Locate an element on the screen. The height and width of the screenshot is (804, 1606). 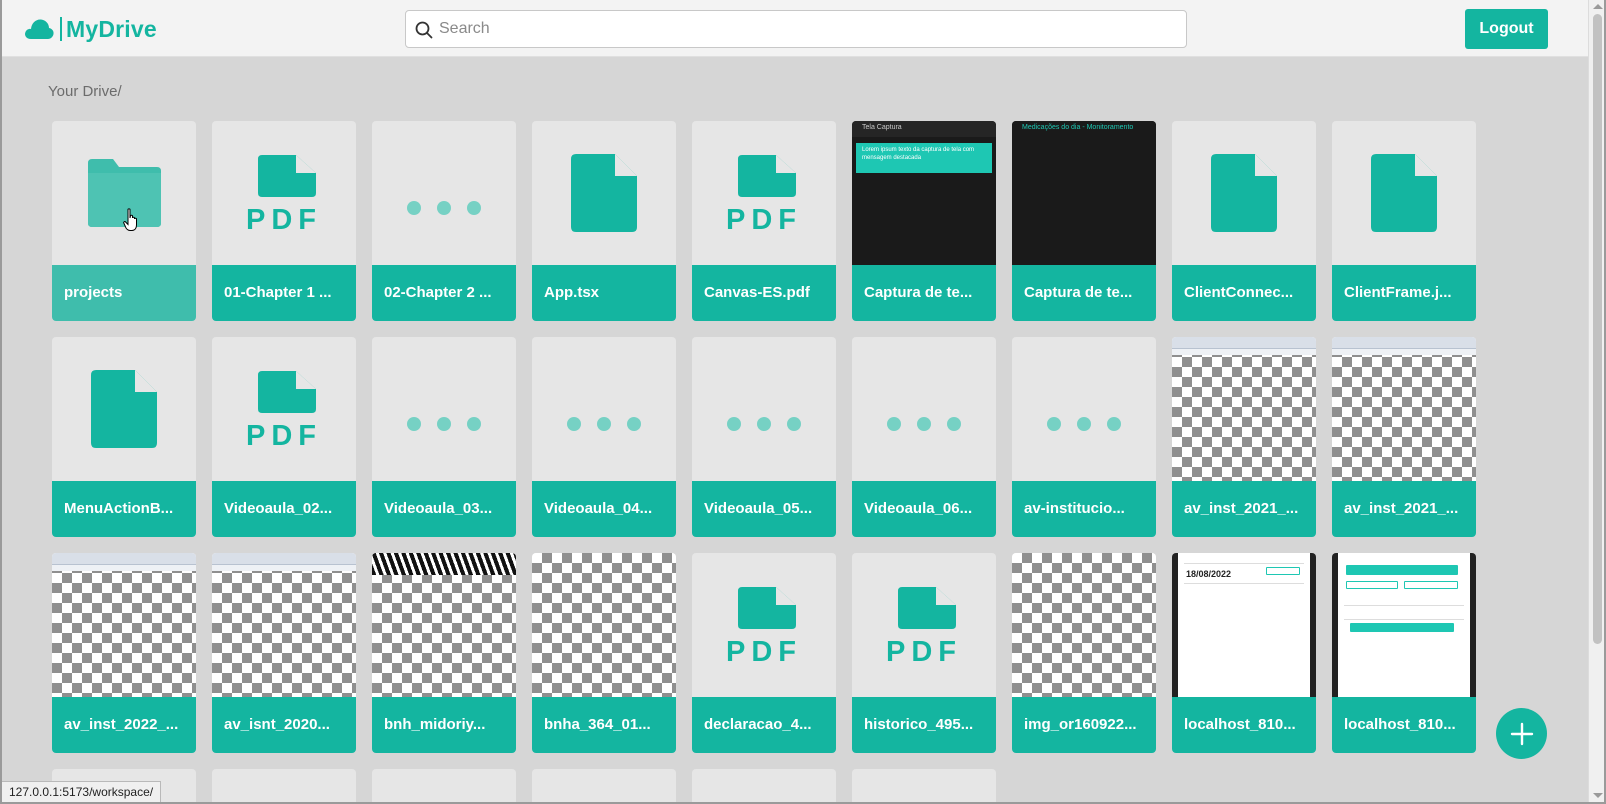
cloud-icon is located at coordinates (39, 29).